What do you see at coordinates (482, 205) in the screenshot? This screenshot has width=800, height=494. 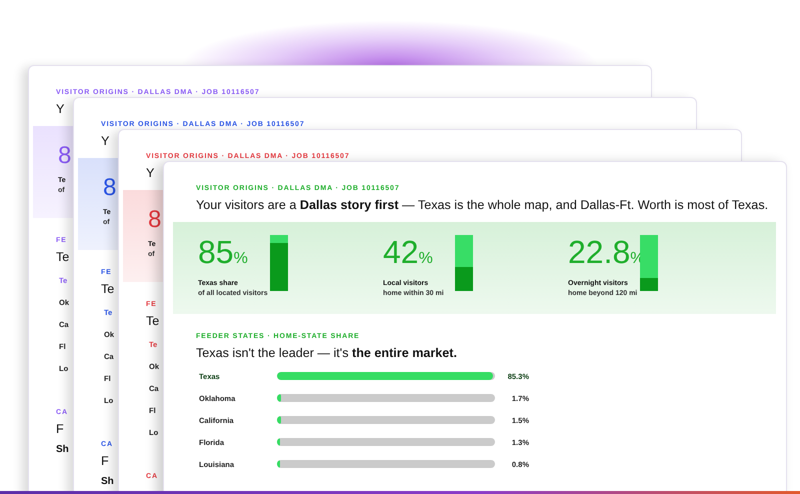 I see `headline: Your visitors are a Dallas story first — Texas is the whole map, and Dallas-Ft. Worth is most of Texas.` at bounding box center [482, 205].